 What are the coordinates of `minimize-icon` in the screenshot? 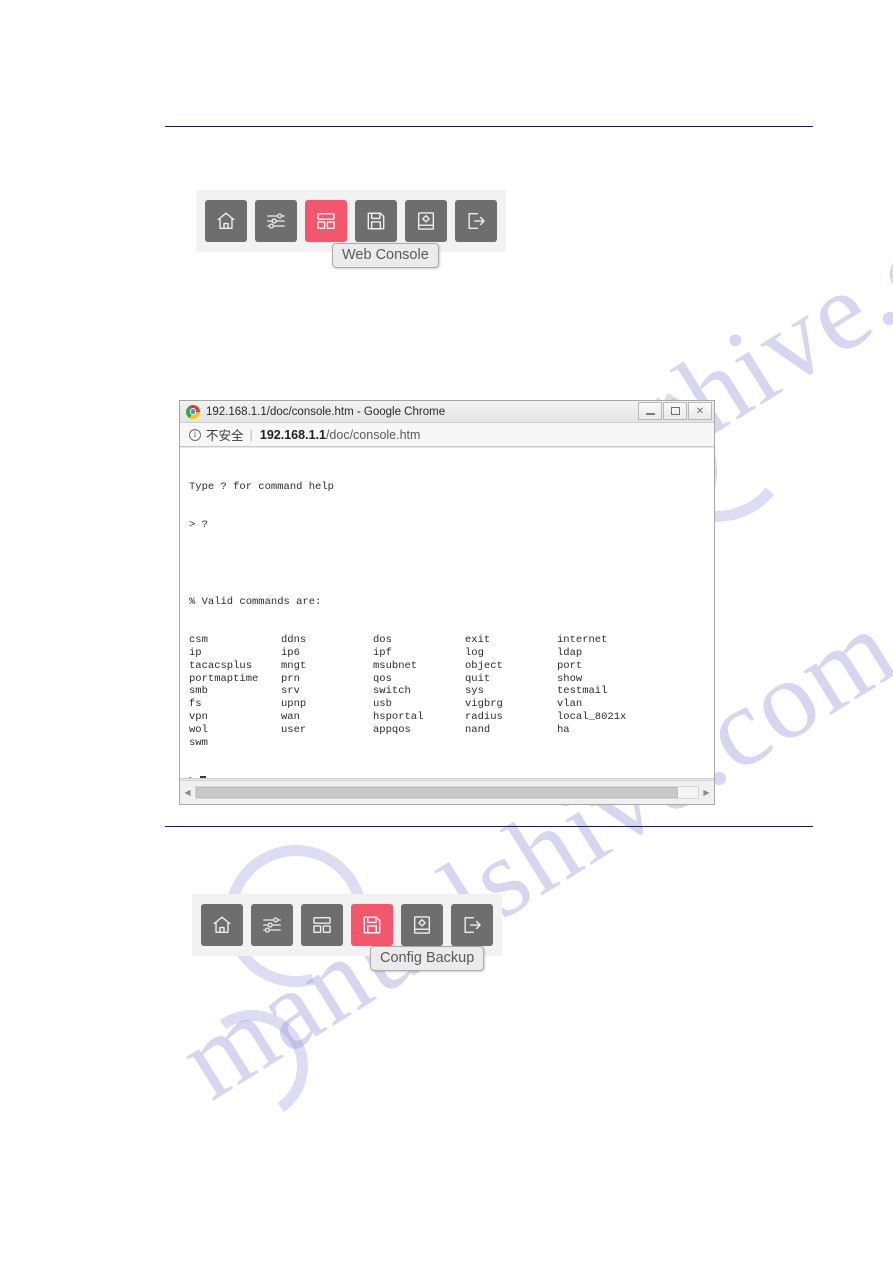 It's located at (650, 411).